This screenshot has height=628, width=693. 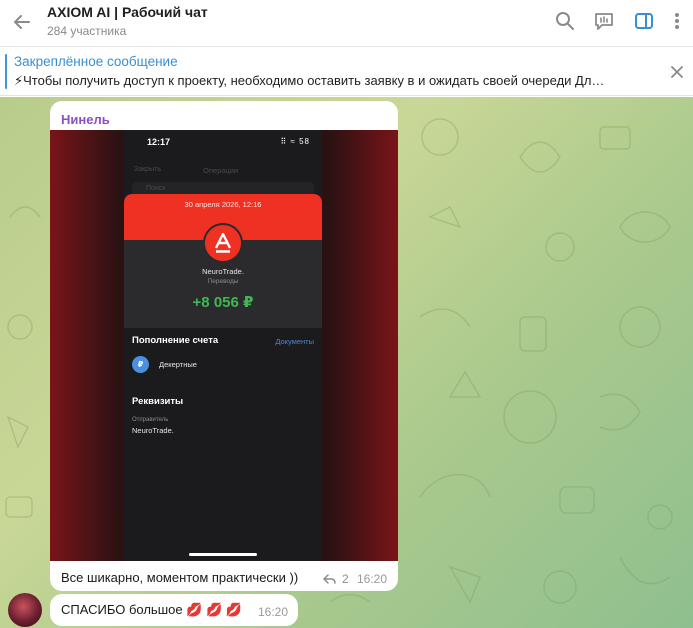 What do you see at coordinates (329, 579) in the screenshot?
I see `reply-icon` at bounding box center [329, 579].